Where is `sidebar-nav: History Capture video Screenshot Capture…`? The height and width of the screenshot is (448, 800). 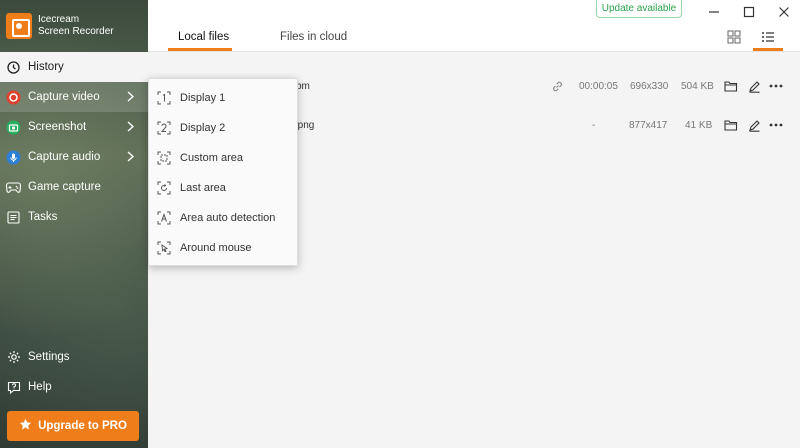 sidebar-nav: History Capture video Screenshot Capture… is located at coordinates (74, 142).